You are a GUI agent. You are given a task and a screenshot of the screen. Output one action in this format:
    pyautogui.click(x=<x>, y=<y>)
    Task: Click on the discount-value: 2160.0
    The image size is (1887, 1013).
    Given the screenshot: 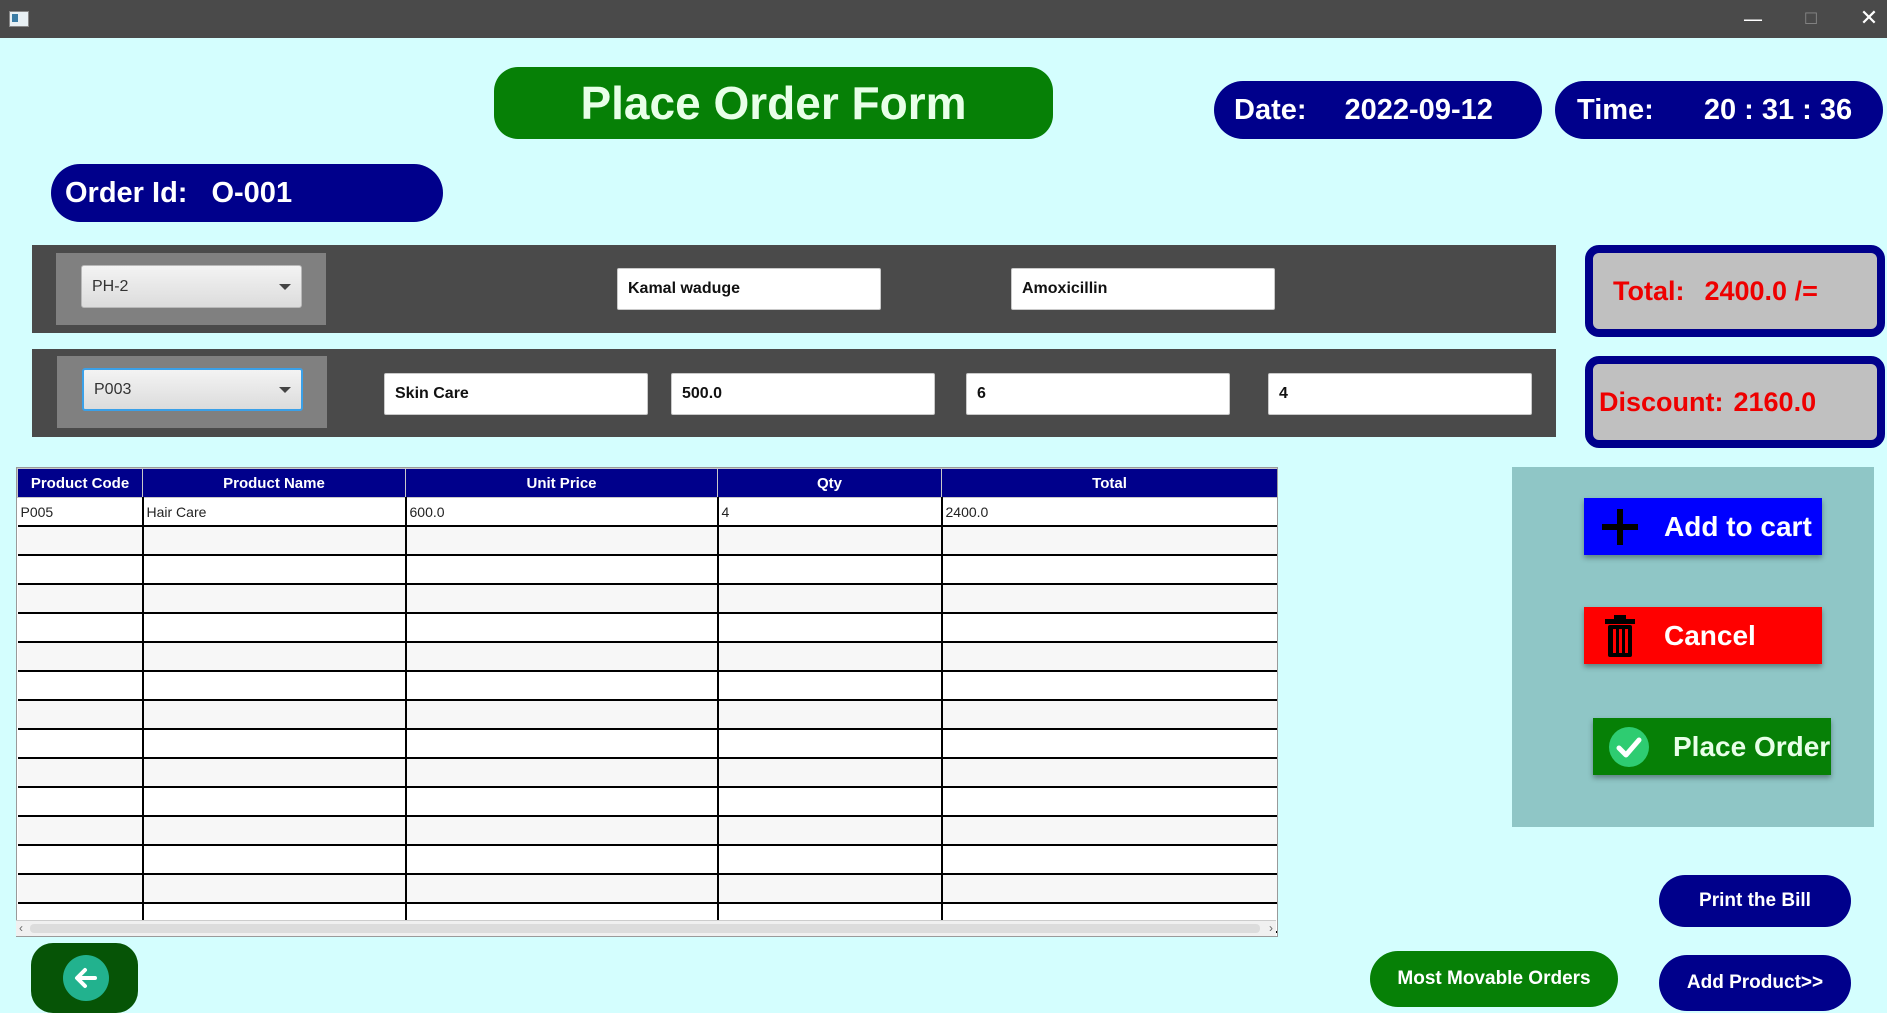 What is the action you would take?
    pyautogui.click(x=1775, y=401)
    